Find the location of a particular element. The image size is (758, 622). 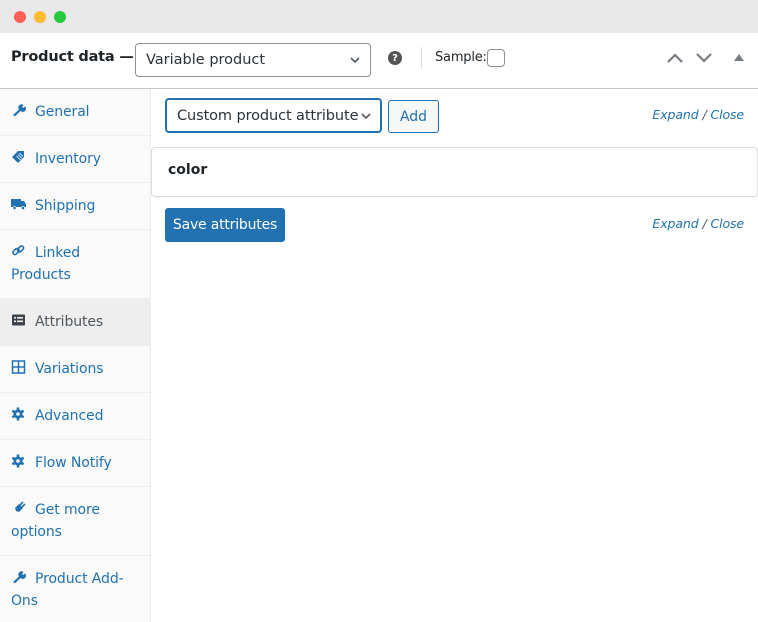

link-icon is located at coordinates (18, 250).